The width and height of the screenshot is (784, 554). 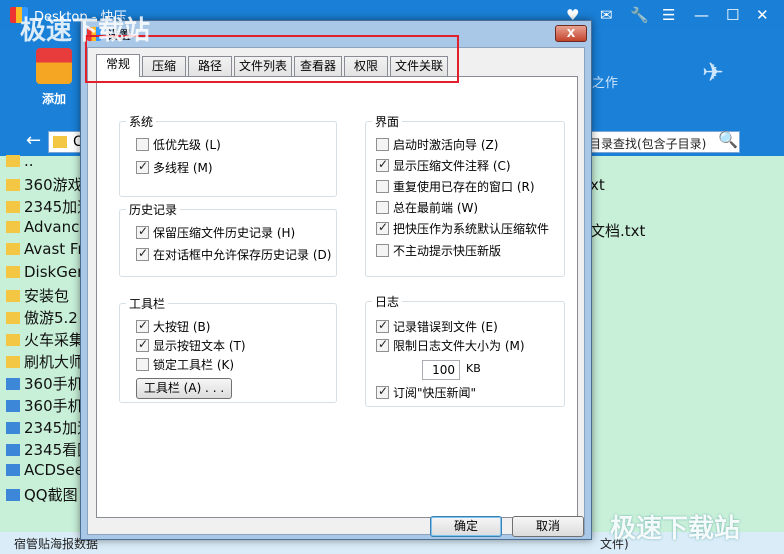 I want to click on log-size-input: 100, so click(x=441, y=370).